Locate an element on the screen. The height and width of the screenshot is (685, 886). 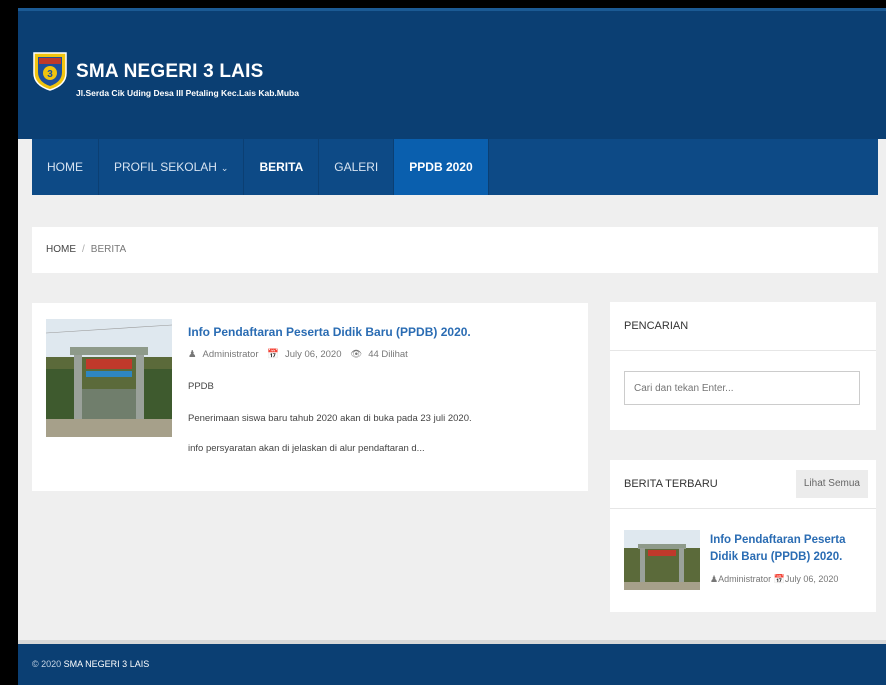
site-footer: © 2020 SMA NEGERI 3 LAIS is located at coordinates (452, 662).